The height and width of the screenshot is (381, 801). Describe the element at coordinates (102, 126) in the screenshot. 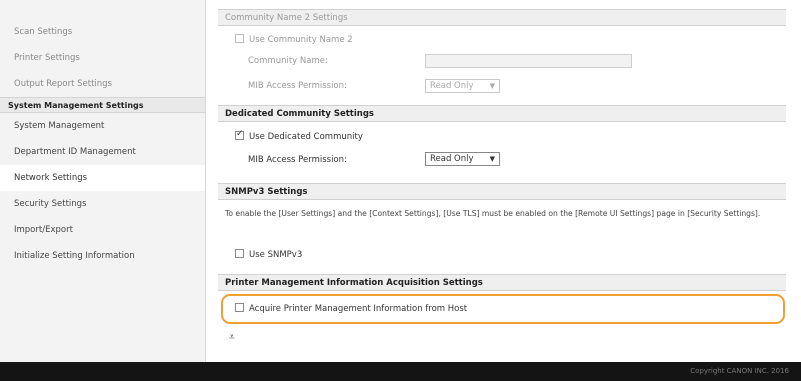

I see `sidebar-item-system-management: System Management` at that location.